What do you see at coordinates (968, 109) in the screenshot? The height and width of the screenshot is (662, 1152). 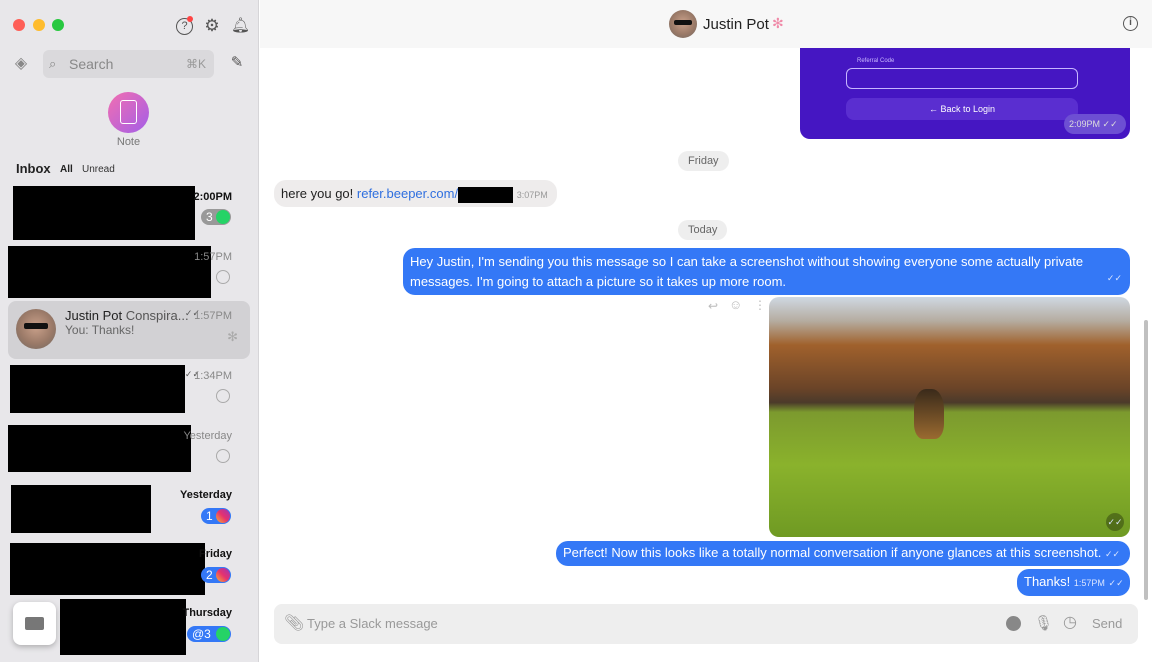 I see `back-to-login-label: Back to Login` at bounding box center [968, 109].